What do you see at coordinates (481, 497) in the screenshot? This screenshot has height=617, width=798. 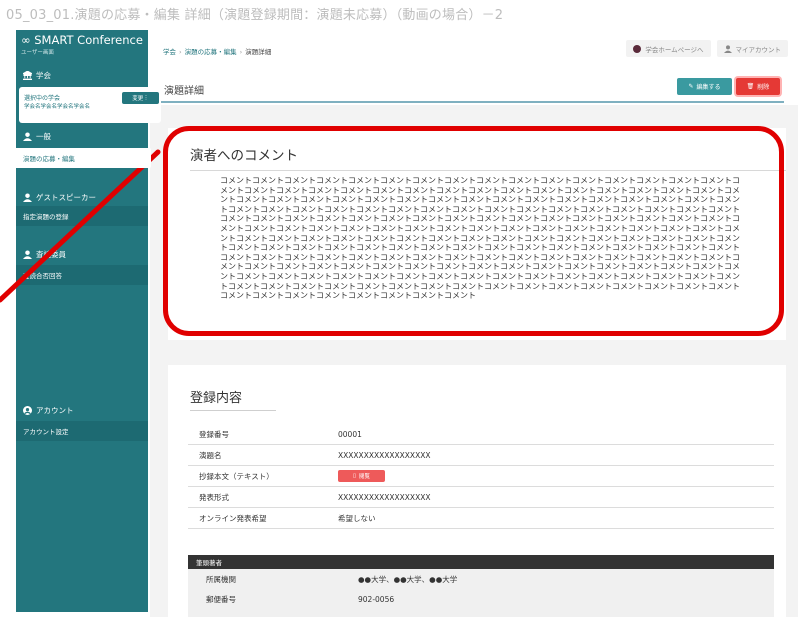 I see `table-row: 発表形式 XXXXXXXXXXXXXXXXXX` at bounding box center [481, 497].